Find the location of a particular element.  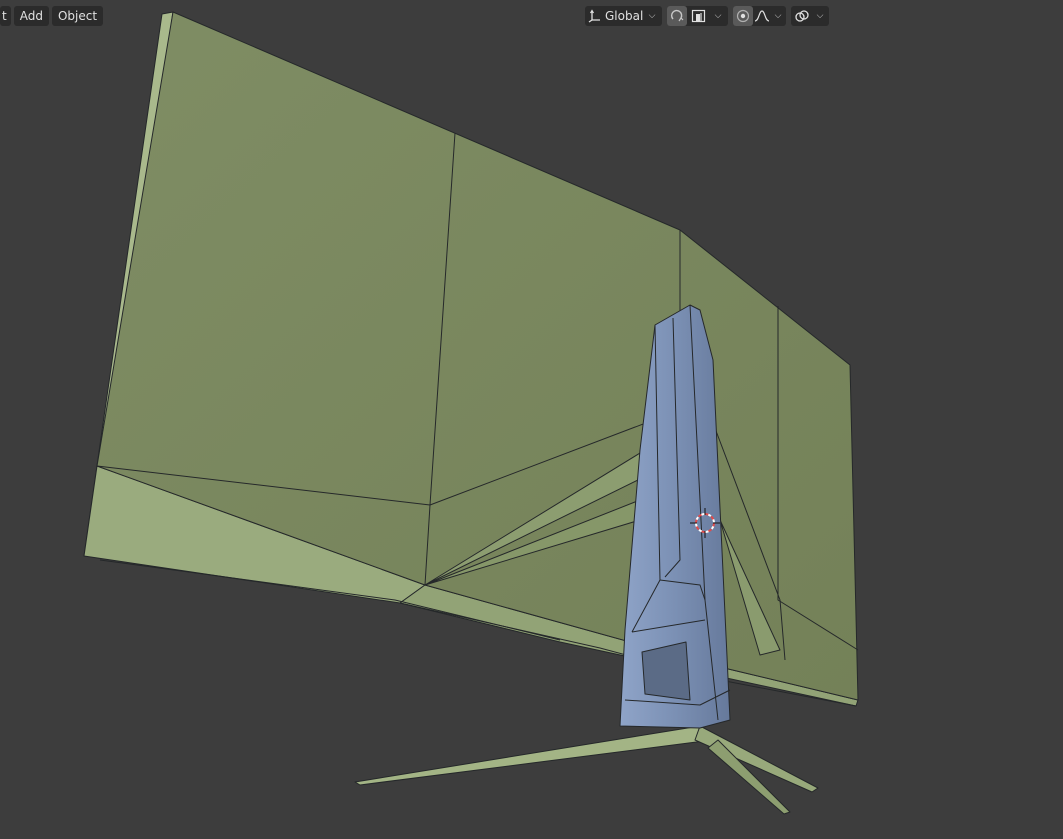

overlay-link-icon is located at coordinates (802, 16).